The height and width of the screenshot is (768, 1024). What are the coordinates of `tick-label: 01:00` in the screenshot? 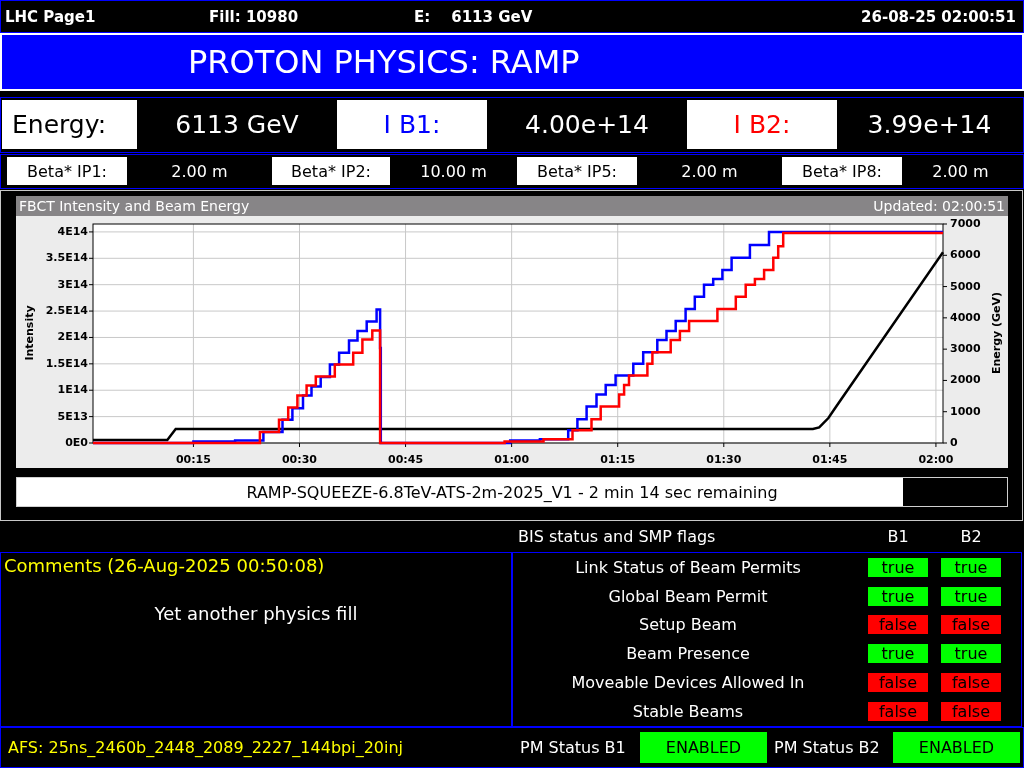 It's located at (512, 459).